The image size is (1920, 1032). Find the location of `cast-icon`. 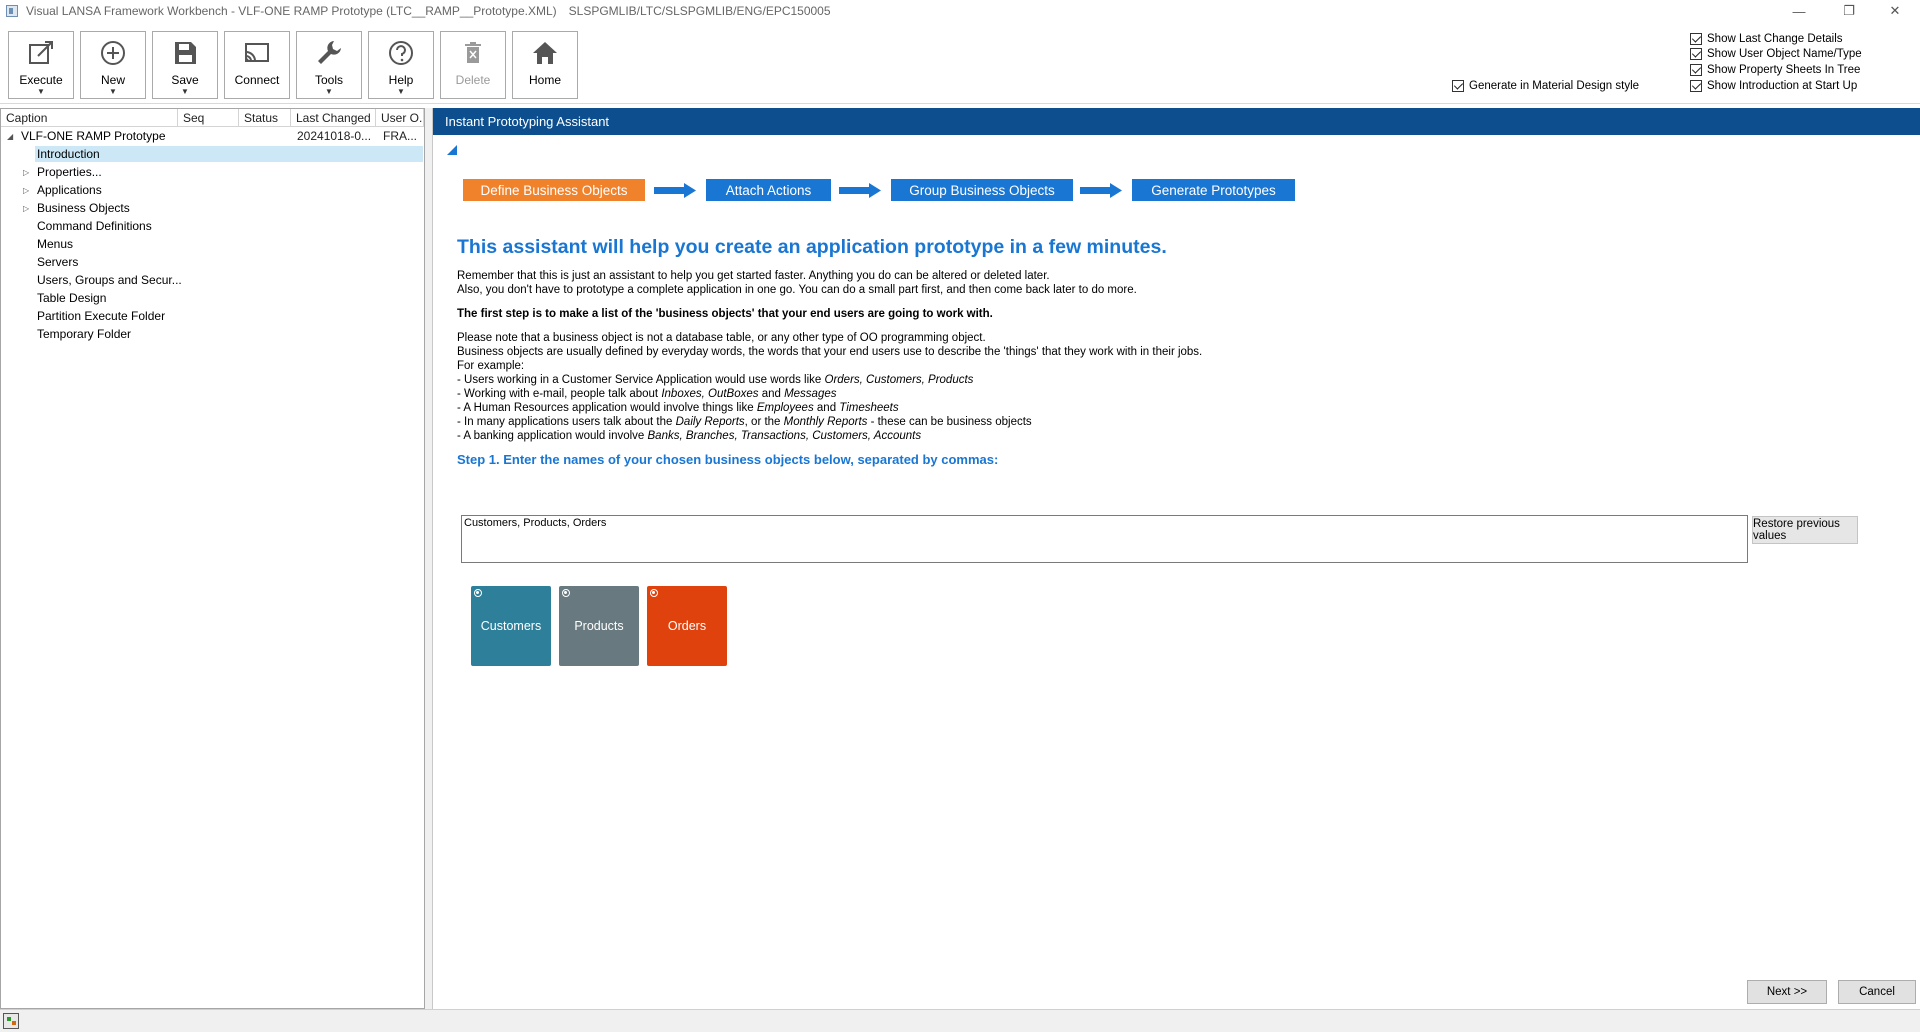

cast-icon is located at coordinates (257, 52).